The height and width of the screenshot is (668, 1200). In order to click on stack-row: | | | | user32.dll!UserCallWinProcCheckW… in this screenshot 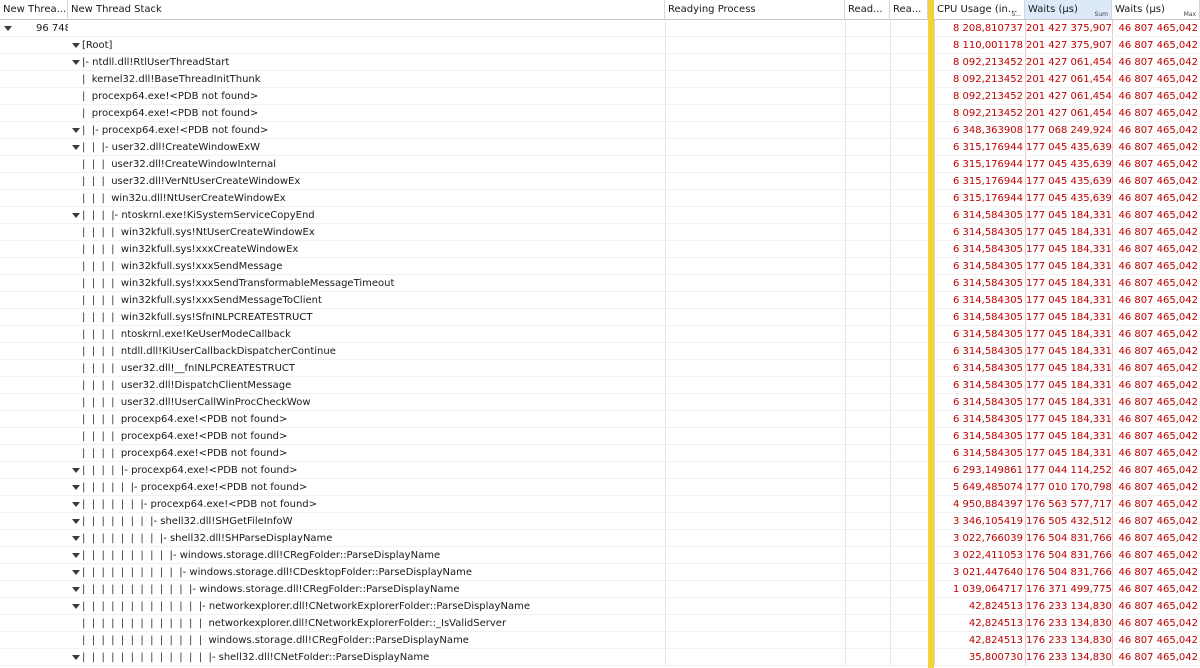, I will do `click(600, 402)`.